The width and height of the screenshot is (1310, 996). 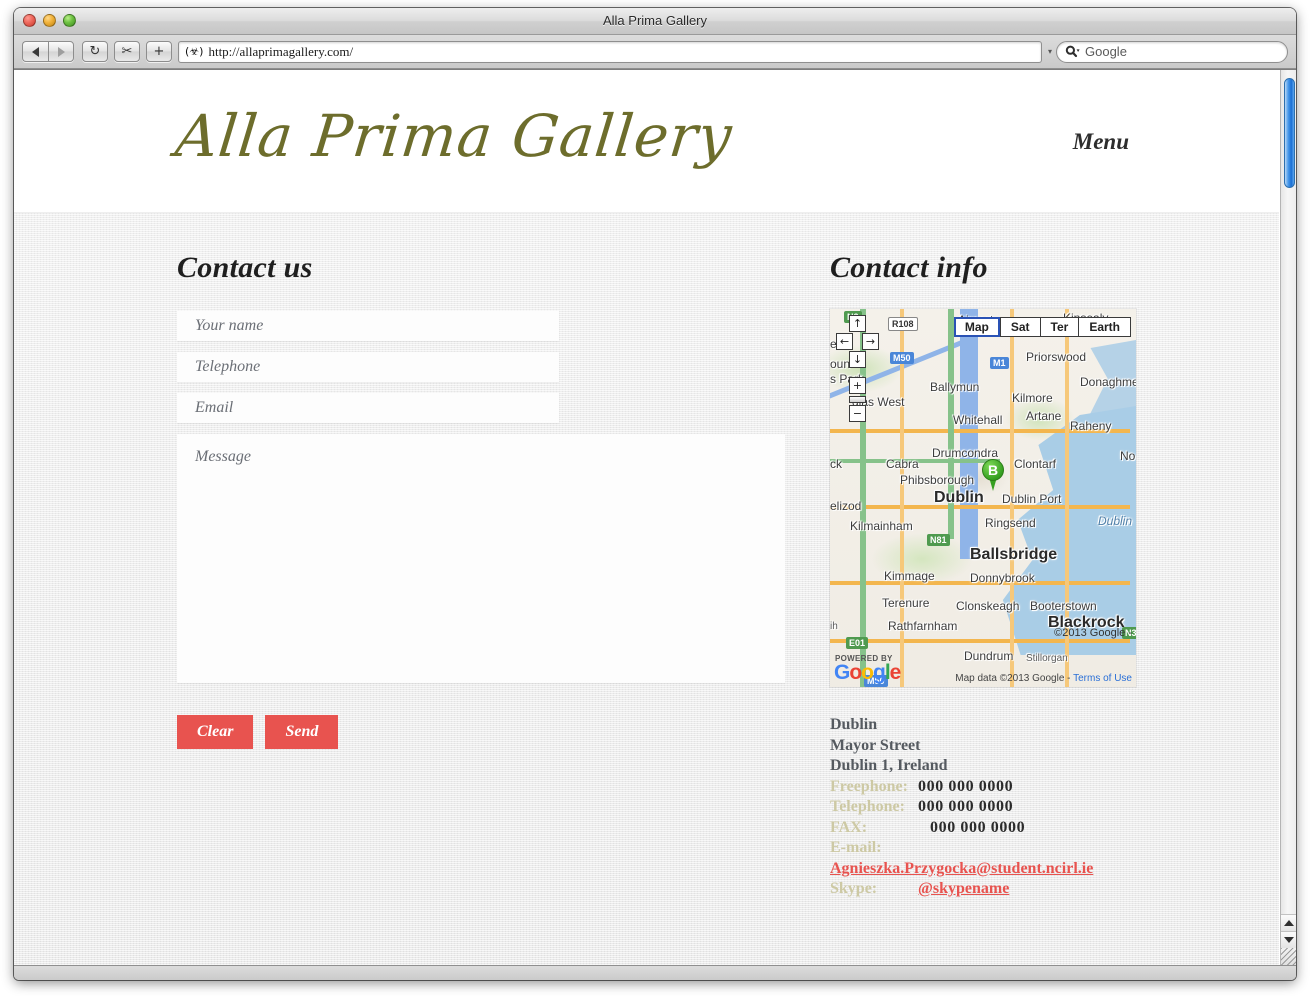 What do you see at coordinates (961, 868) in the screenshot?
I see `email-link: Agnieszka.Przygocka@student.ncirl.ie` at bounding box center [961, 868].